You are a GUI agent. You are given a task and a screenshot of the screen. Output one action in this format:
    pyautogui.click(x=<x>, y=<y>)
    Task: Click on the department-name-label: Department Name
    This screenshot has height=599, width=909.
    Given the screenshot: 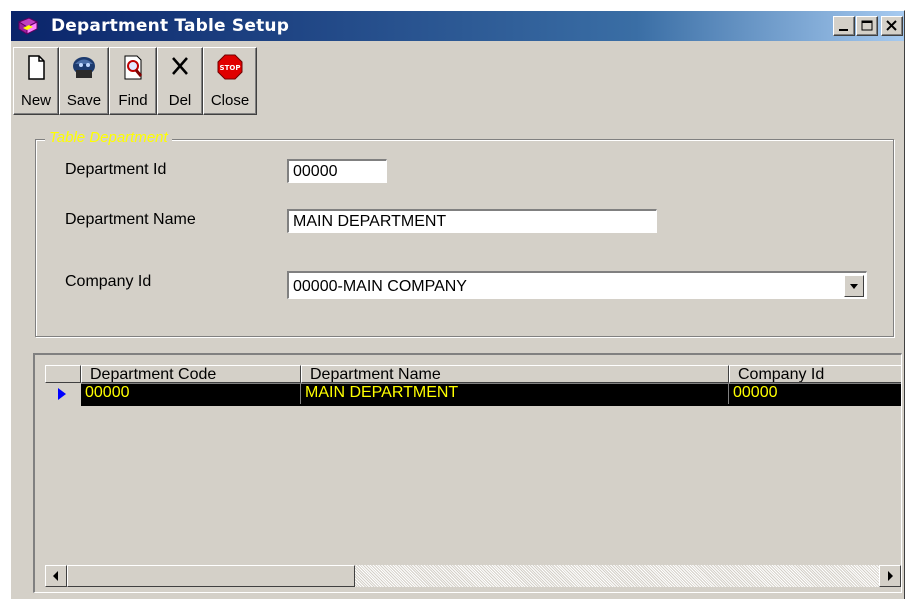 What is the action you would take?
    pyautogui.click(x=130, y=219)
    